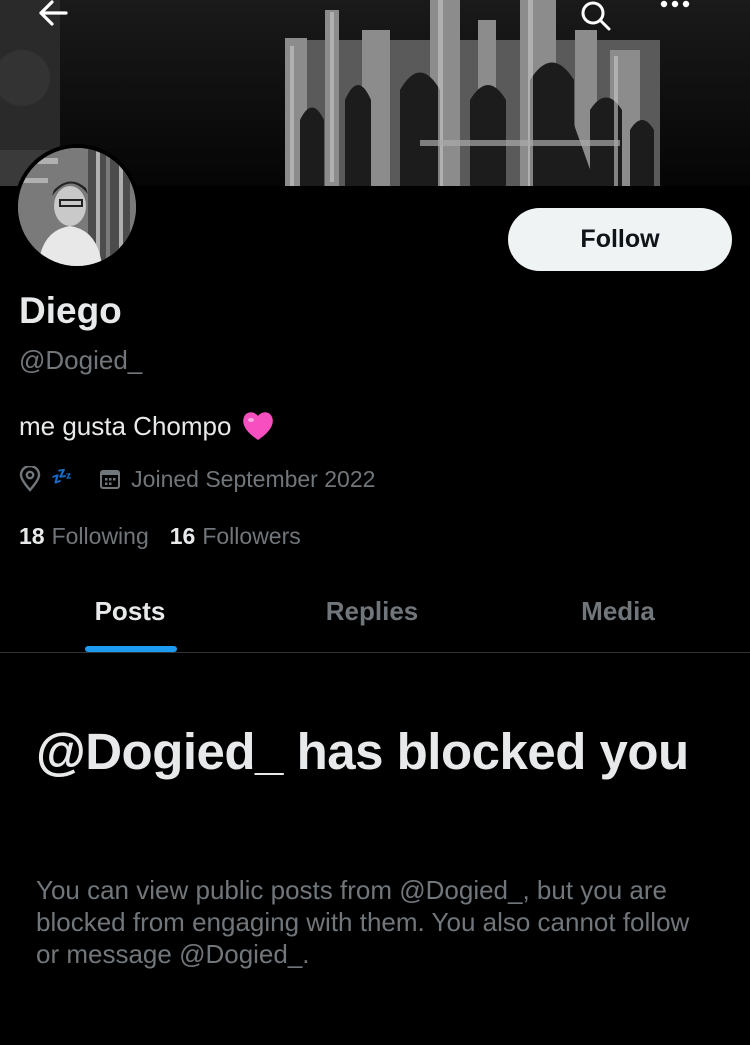  What do you see at coordinates (70, 310) in the screenshot?
I see `display-name: Diego` at bounding box center [70, 310].